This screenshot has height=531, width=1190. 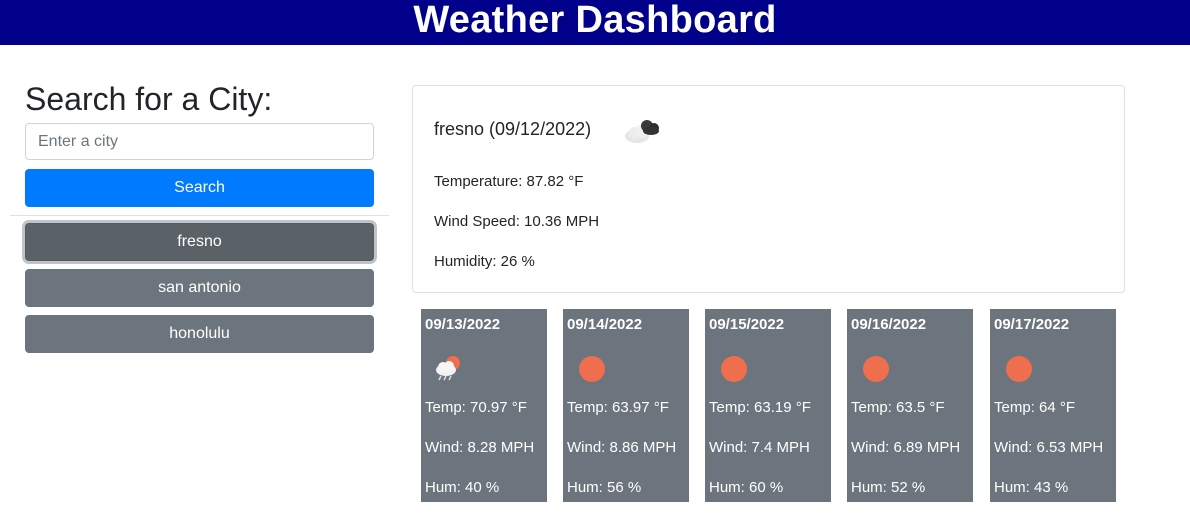 What do you see at coordinates (898, 407) in the screenshot?
I see `forecast-temperature: Temp: 63.5 °F` at bounding box center [898, 407].